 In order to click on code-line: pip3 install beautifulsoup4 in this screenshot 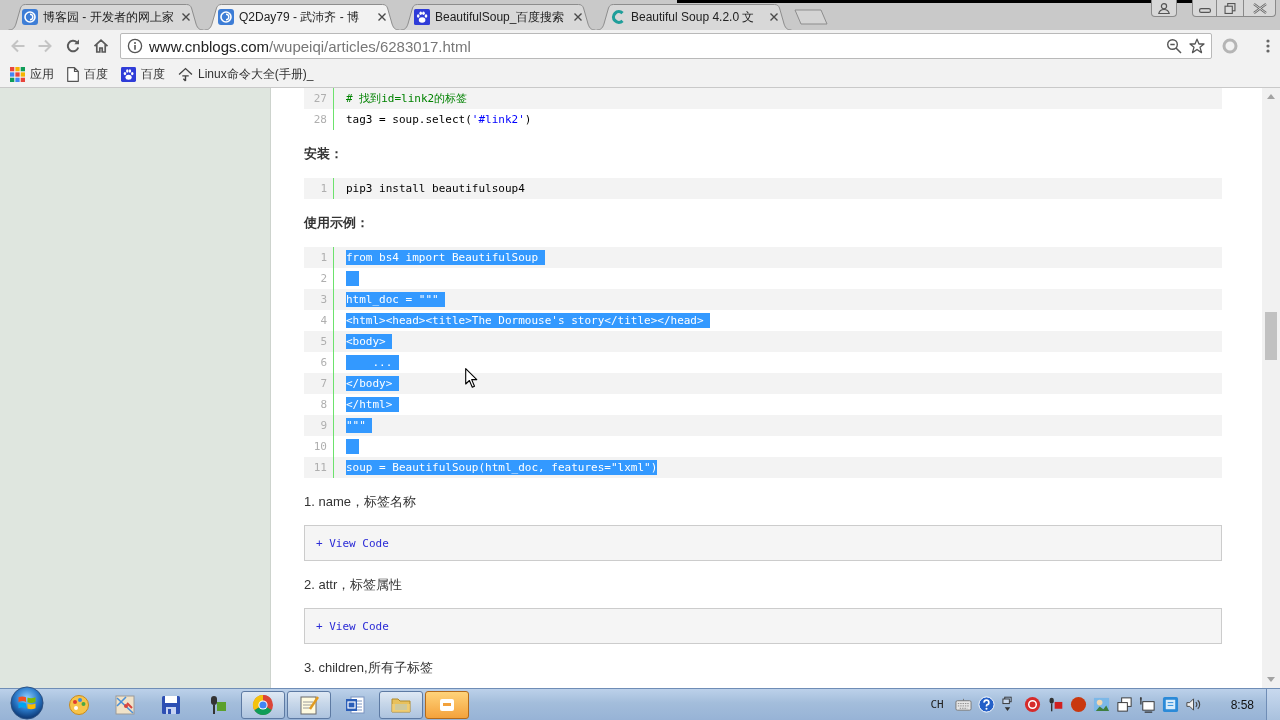, I will do `click(435, 188)`.